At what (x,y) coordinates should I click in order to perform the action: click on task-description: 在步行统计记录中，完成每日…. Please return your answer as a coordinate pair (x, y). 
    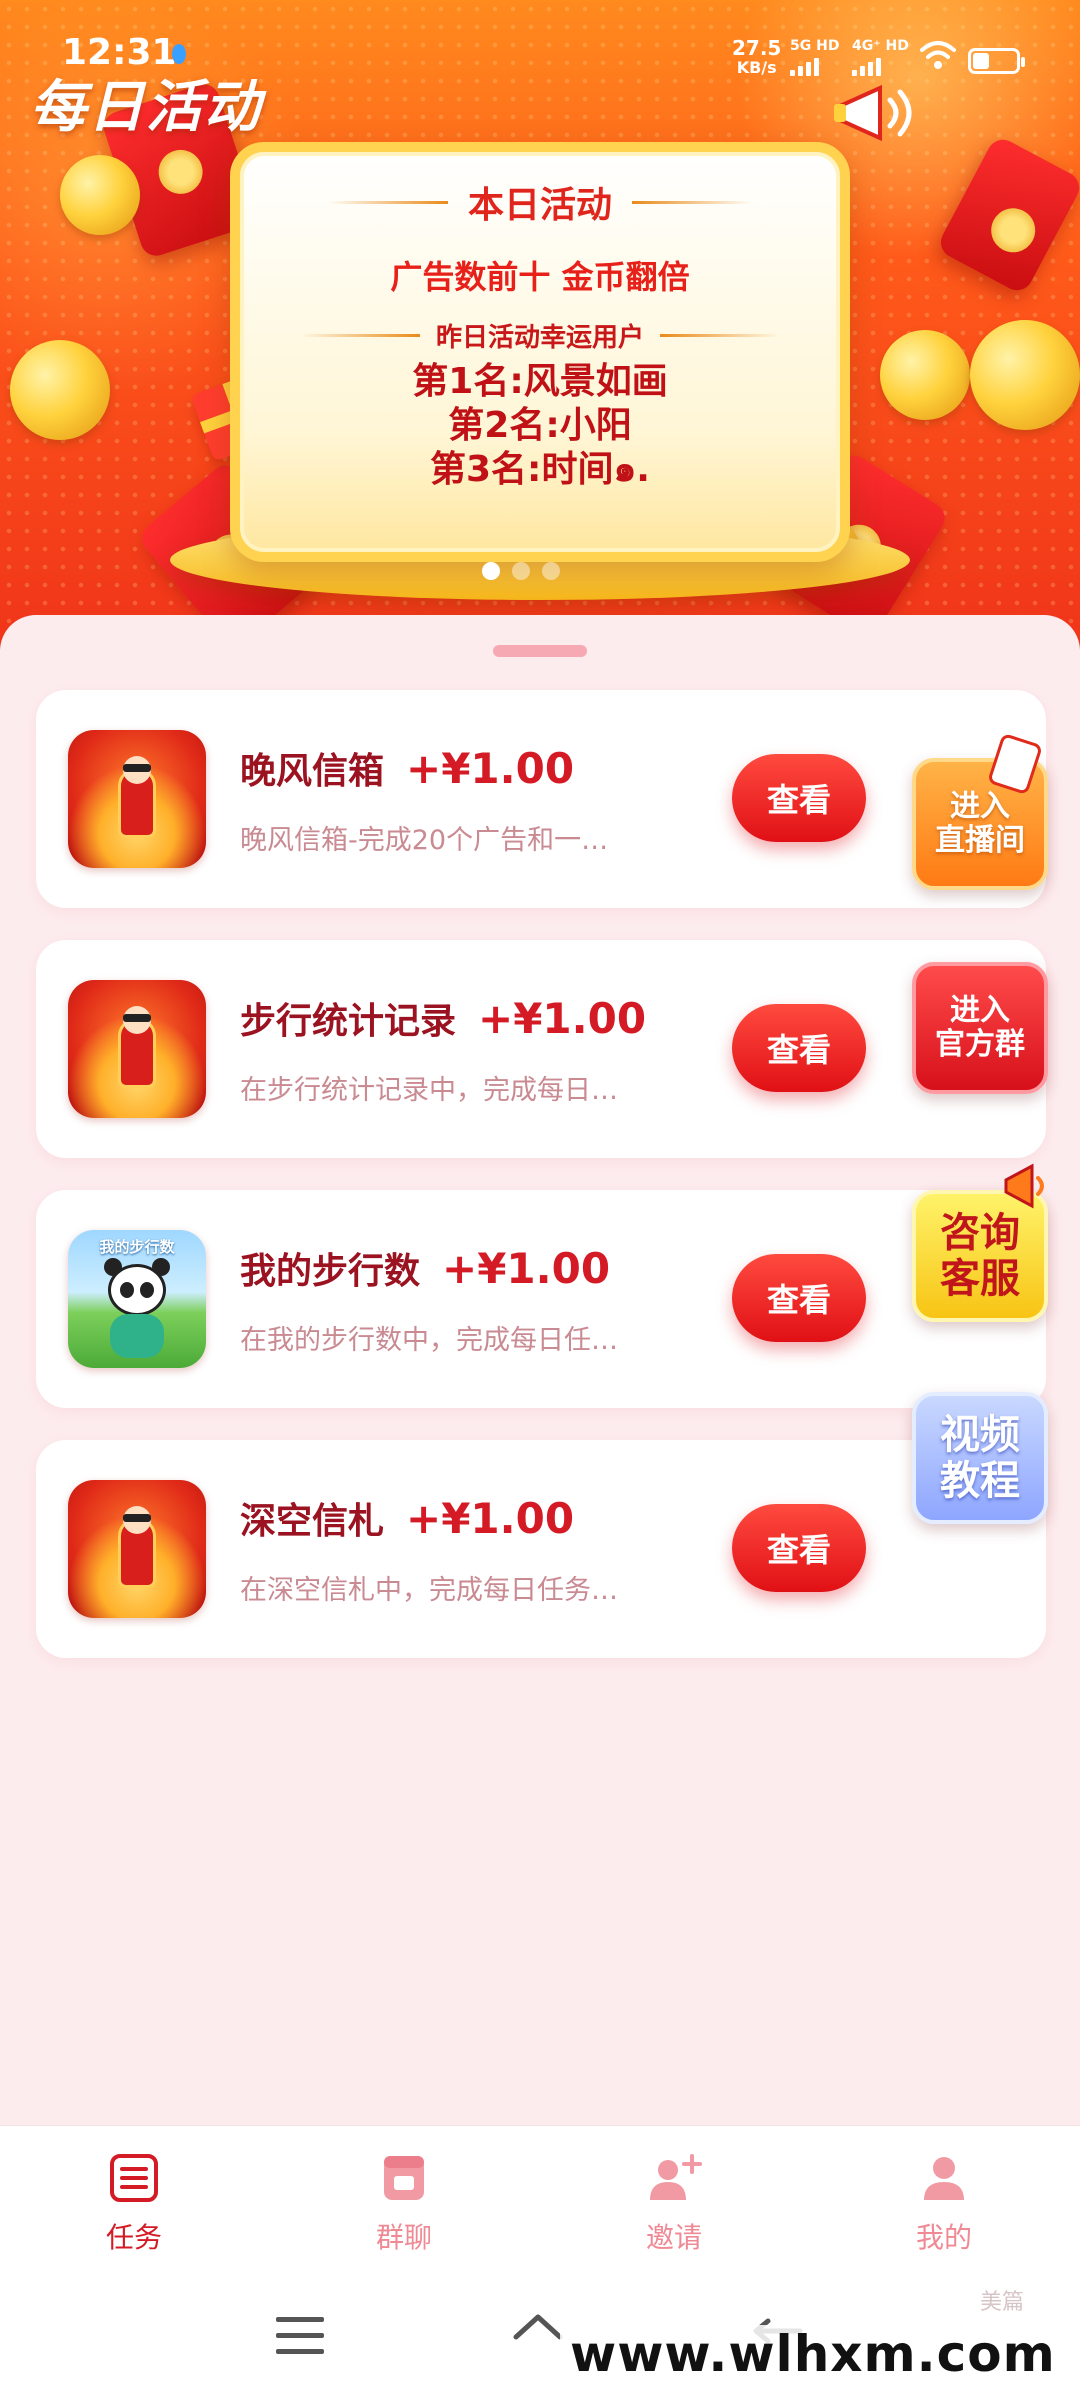
    Looking at the image, I should click on (429, 1090).